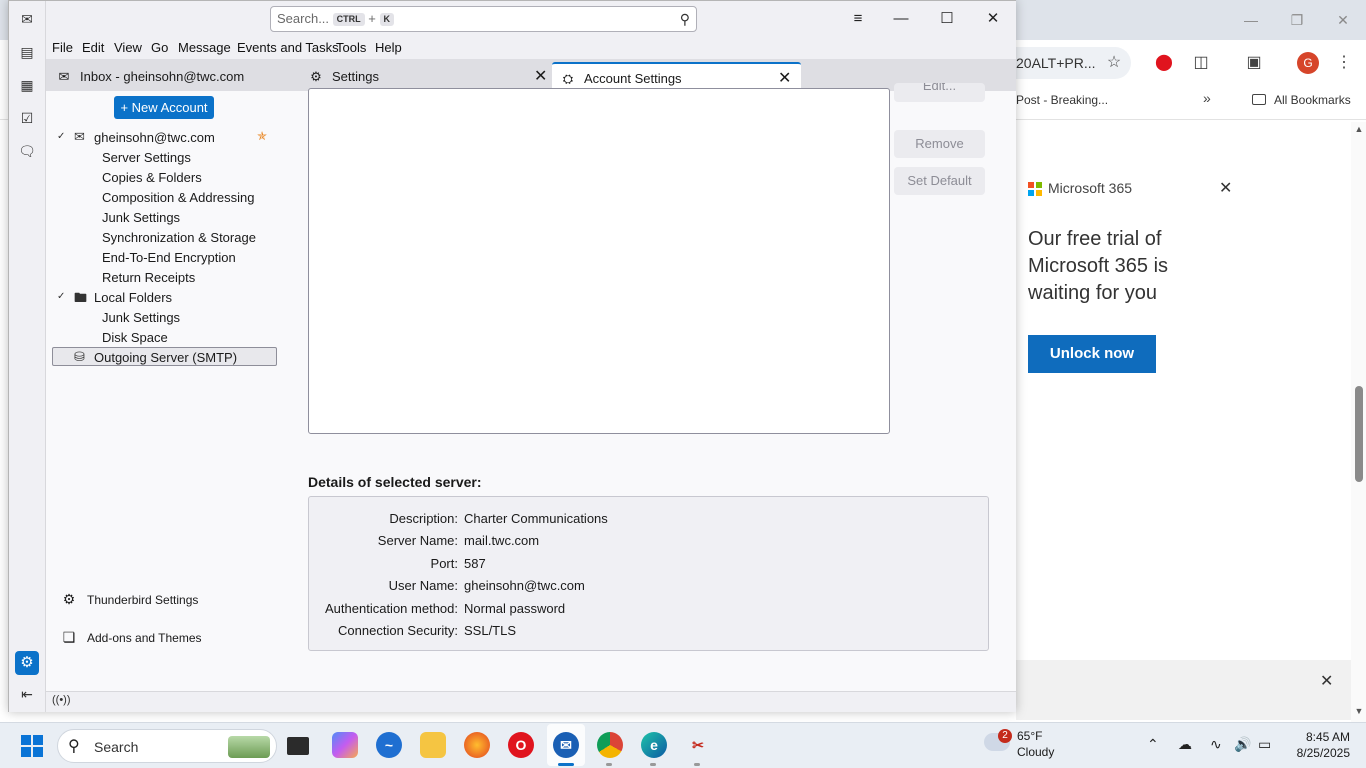 This screenshot has width=1366, height=768. Describe the element at coordinates (62, 47) in the screenshot. I see `menu-file: File` at that location.